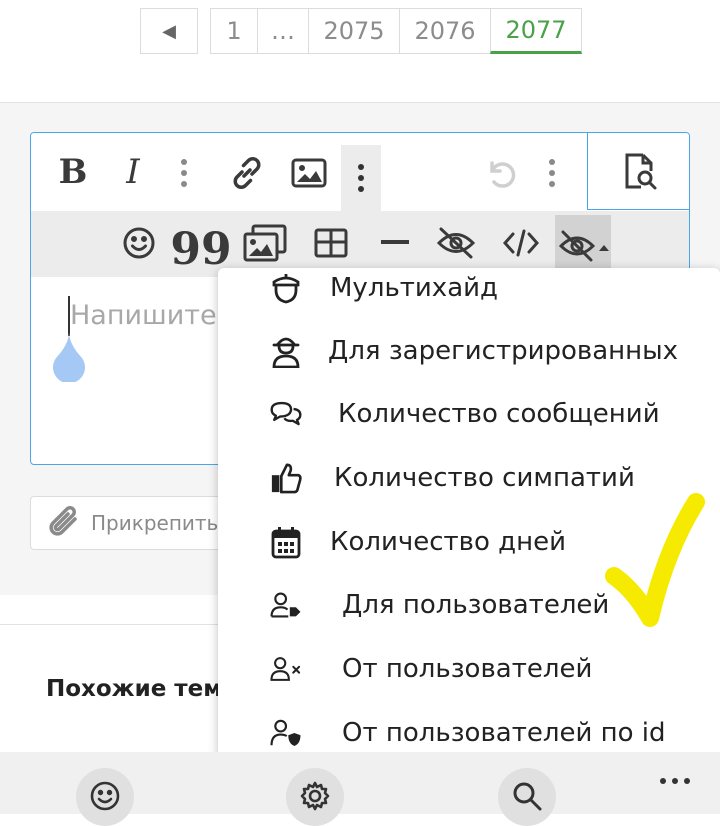 Image resolution: width=720 pixels, height=826 pixels. What do you see at coordinates (200, 247) in the screenshot?
I see `quote-icon: 99` at bounding box center [200, 247].